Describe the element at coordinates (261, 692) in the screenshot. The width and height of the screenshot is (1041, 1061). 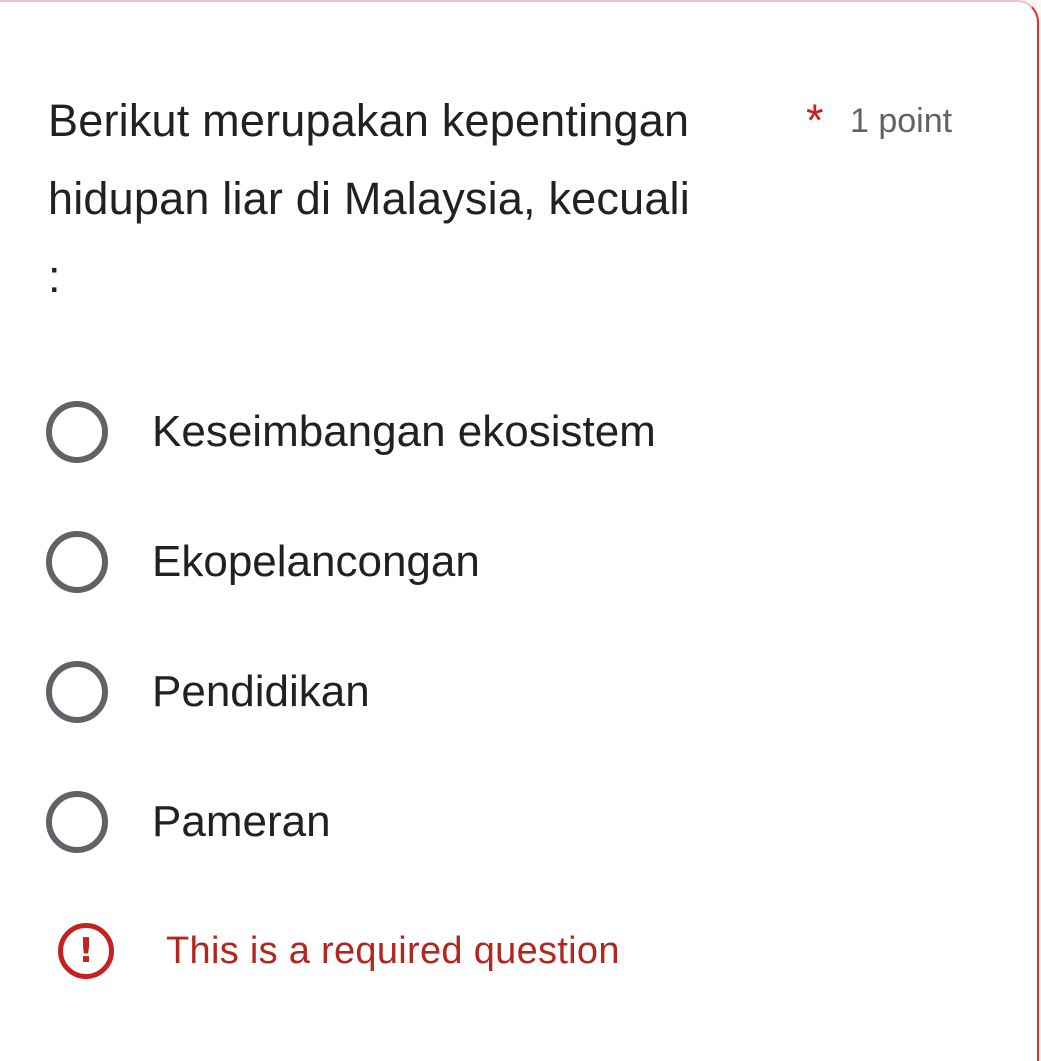
I see `option-label: Pendidikan` at that location.